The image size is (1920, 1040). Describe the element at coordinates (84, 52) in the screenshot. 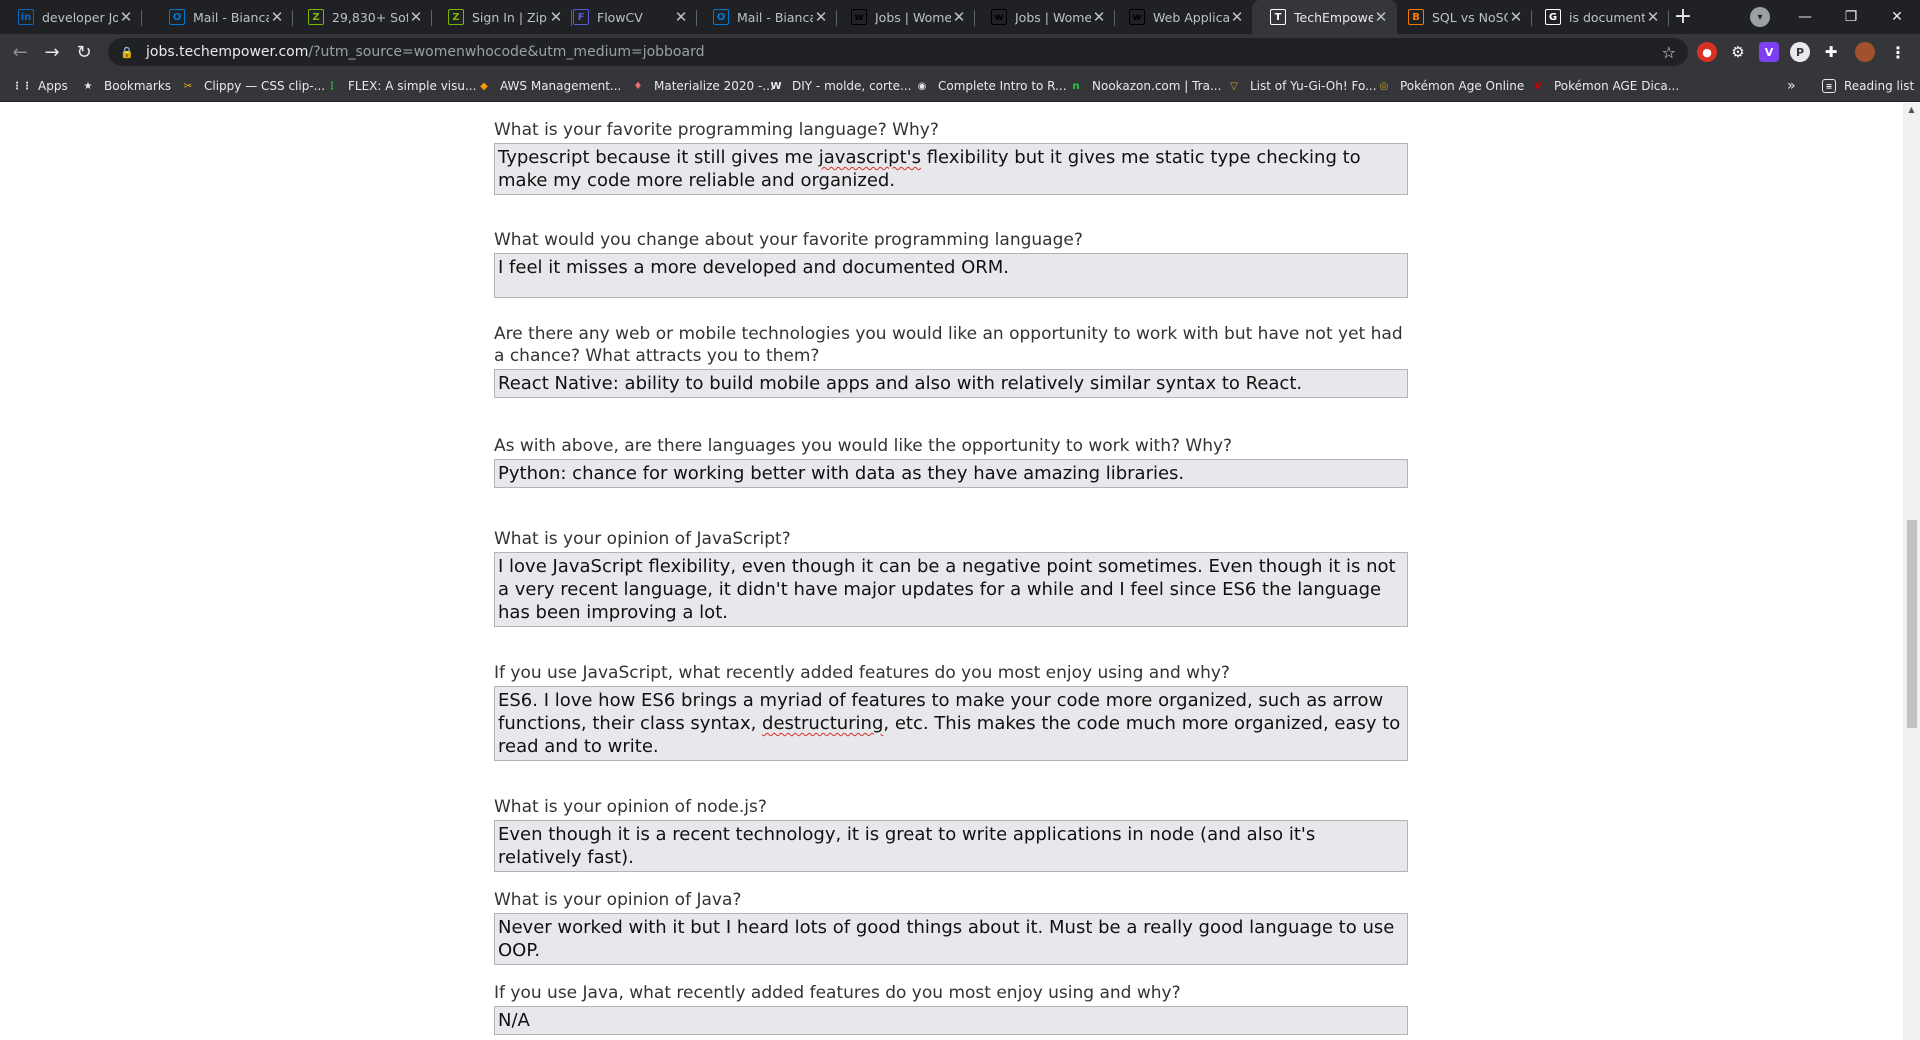

I see `reload-icon: ↻` at that location.